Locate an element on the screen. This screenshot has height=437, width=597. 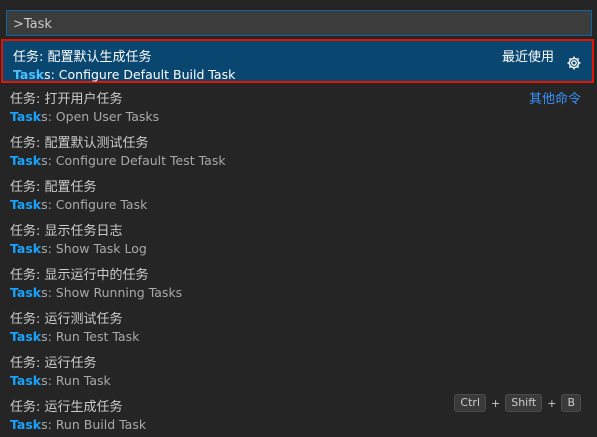
command-label-en: Tasks: Open User Tasks is located at coordinates (84, 116).